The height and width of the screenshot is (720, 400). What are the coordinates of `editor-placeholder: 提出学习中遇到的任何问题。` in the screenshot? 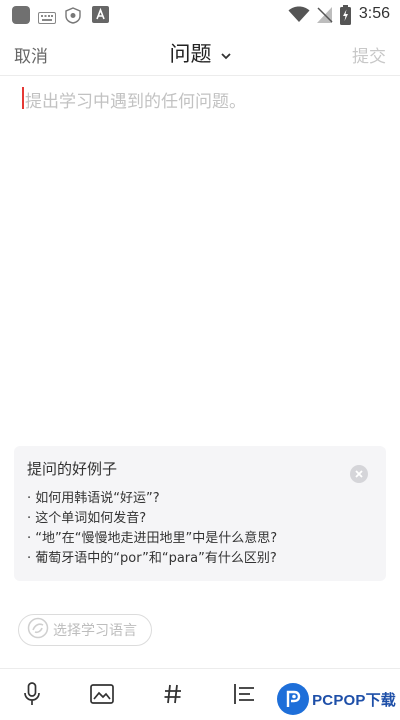 It's located at (135, 102).